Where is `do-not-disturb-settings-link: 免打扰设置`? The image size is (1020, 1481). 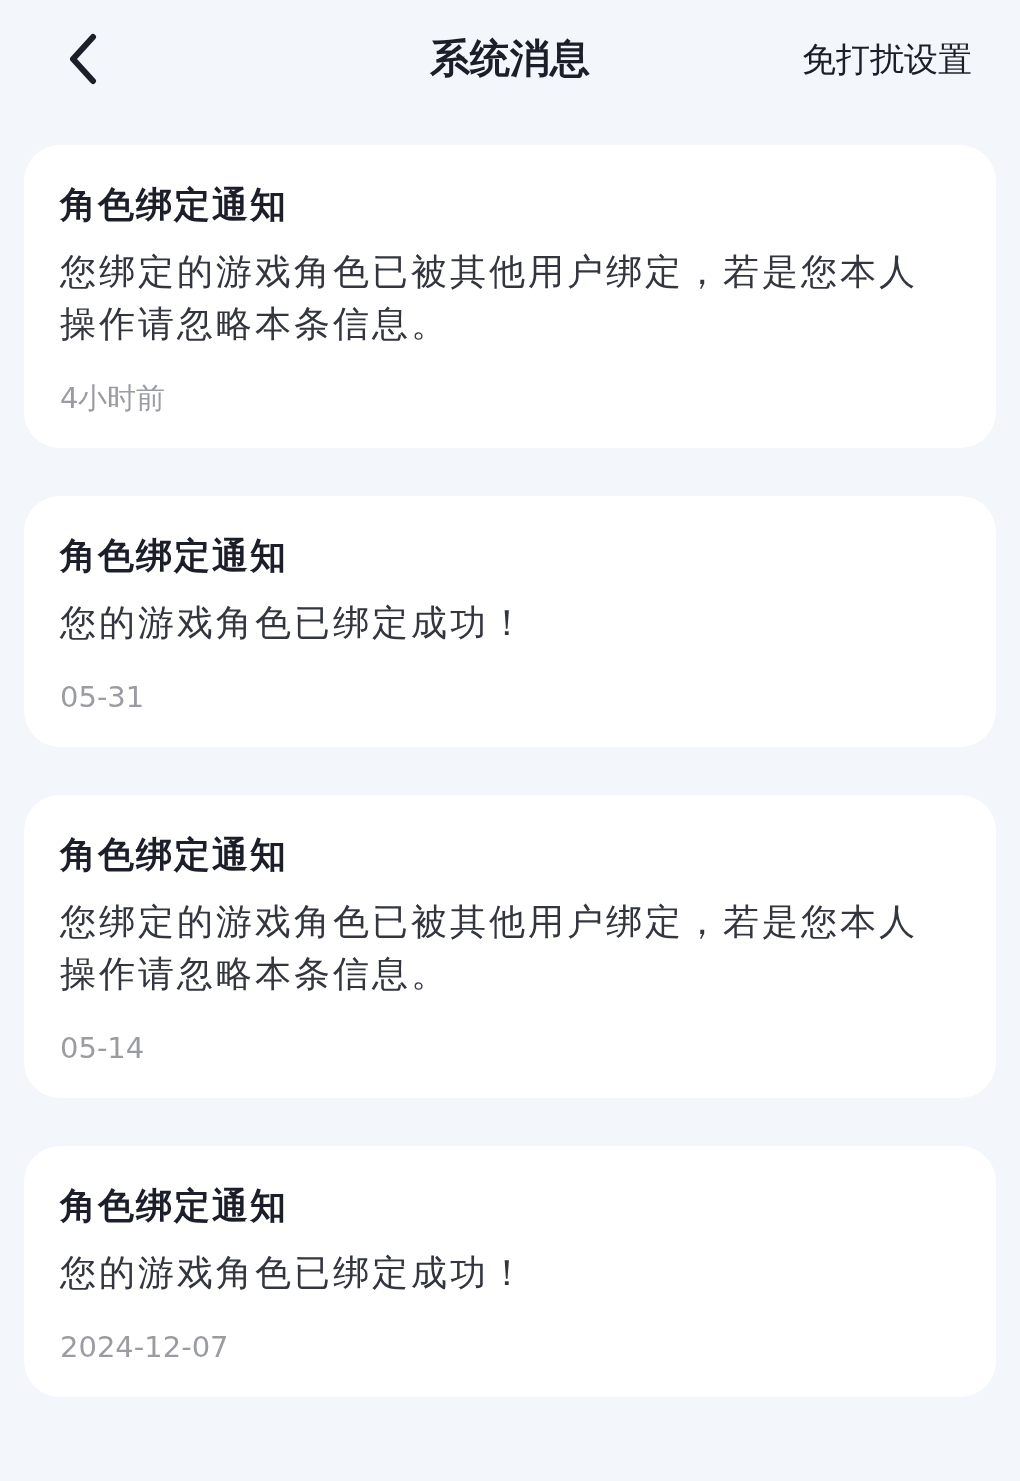 do-not-disturb-settings-link: 免打扰设置 is located at coordinates (887, 59).